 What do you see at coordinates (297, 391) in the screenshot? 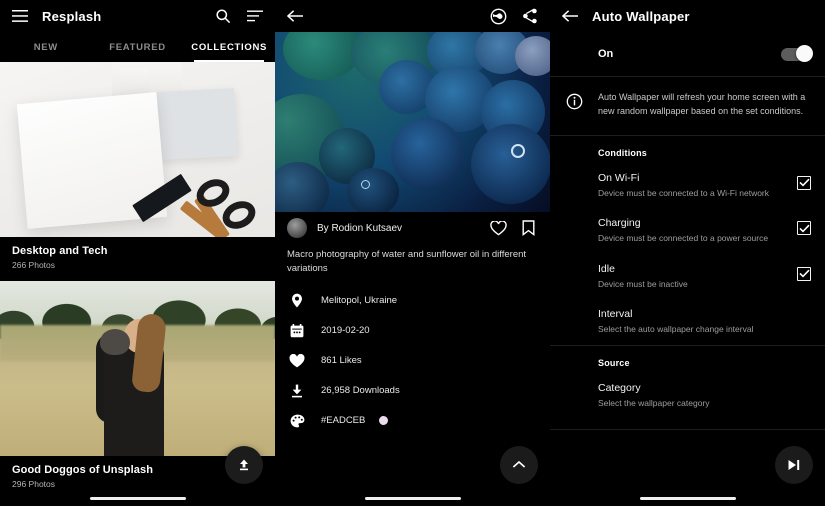
I see `download-icon` at bounding box center [297, 391].